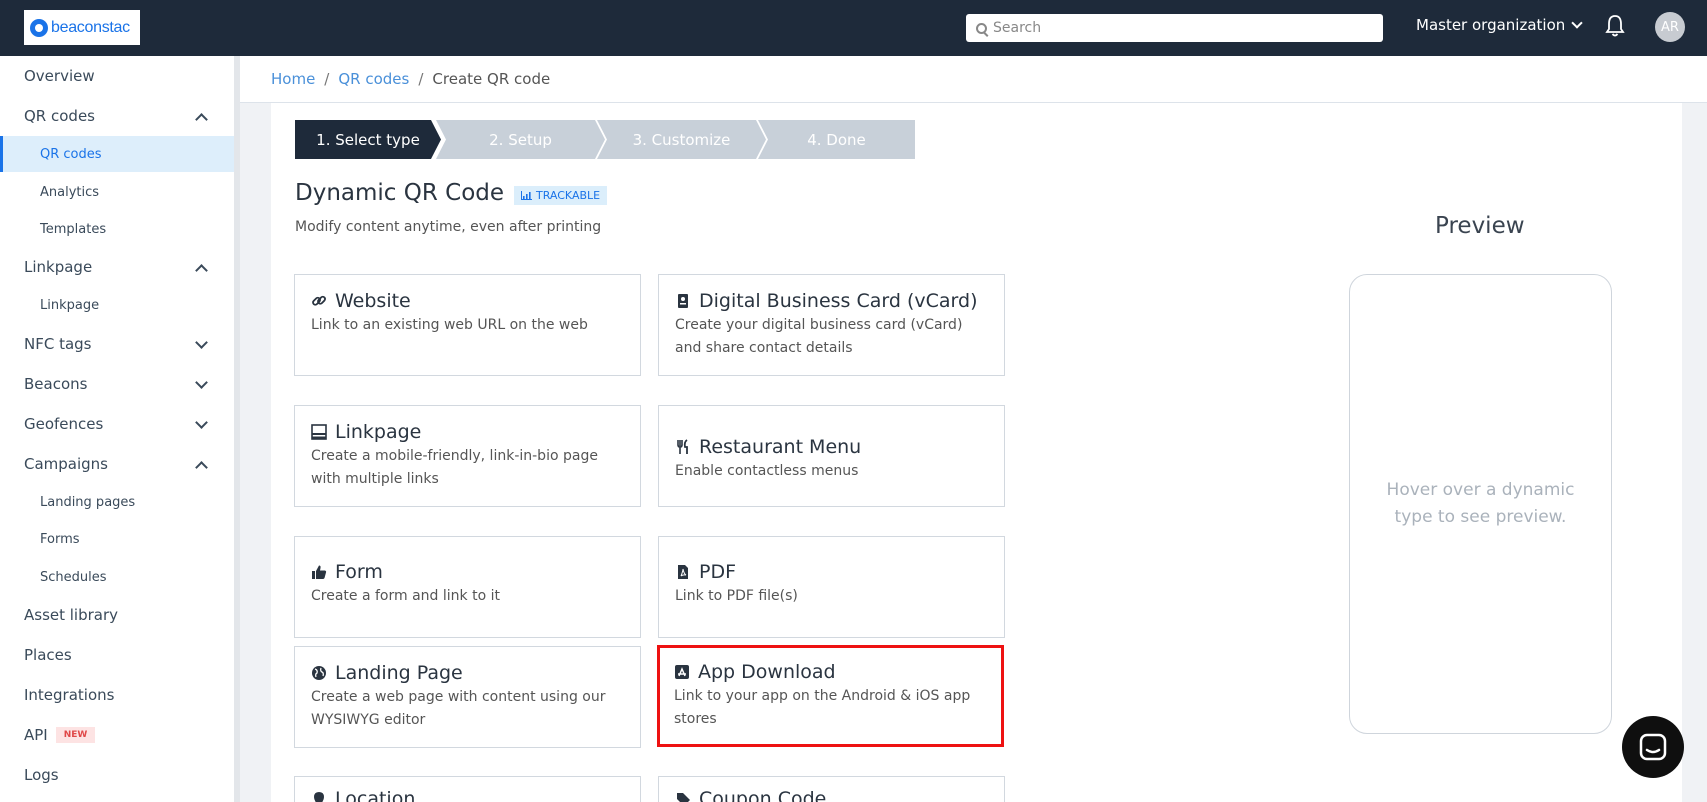 Image resolution: width=1707 pixels, height=802 pixels. Describe the element at coordinates (373, 301) in the screenshot. I see `card-title: Website` at that location.